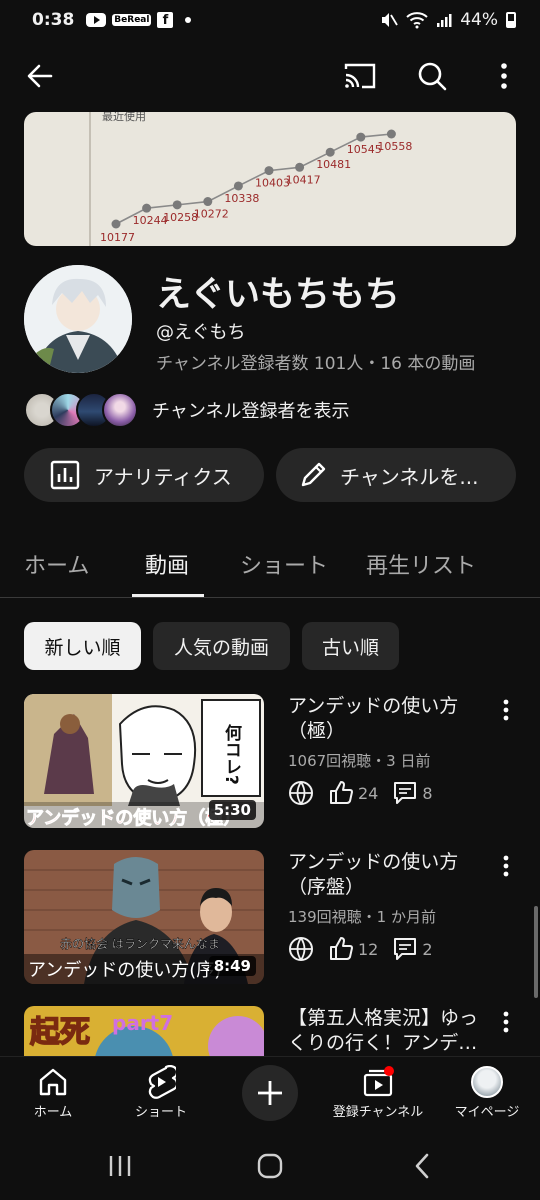 This screenshot has width=540, height=1200. Describe the element at coordinates (165, 20) in the screenshot. I see `facebook-notification-icon: f` at that location.